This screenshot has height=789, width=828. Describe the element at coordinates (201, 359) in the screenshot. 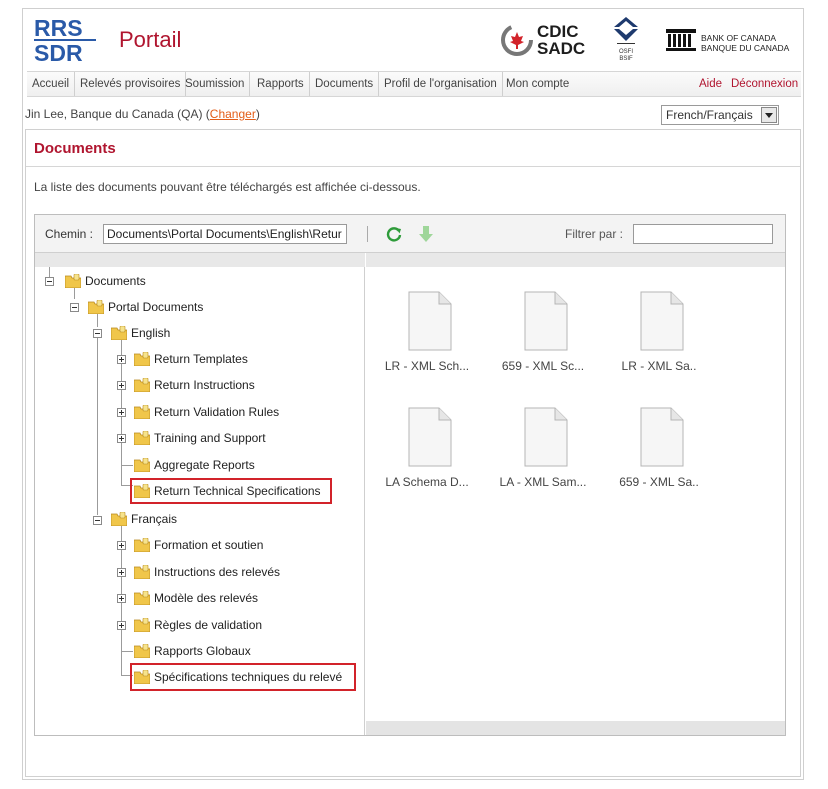

I see `tree-label: Return Templates` at that location.